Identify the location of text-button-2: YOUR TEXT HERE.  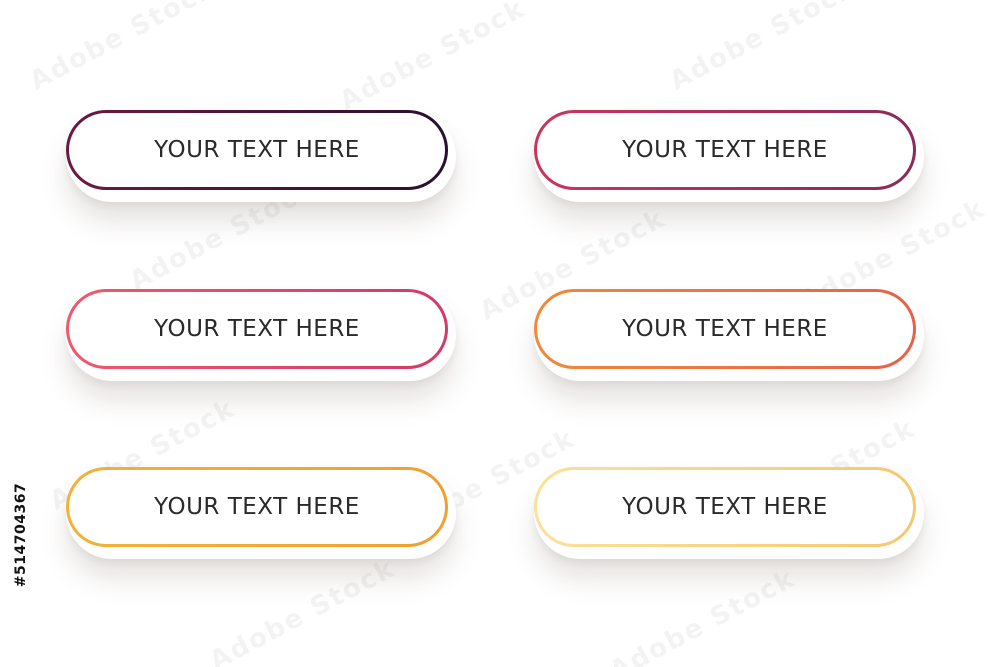
(729, 156).